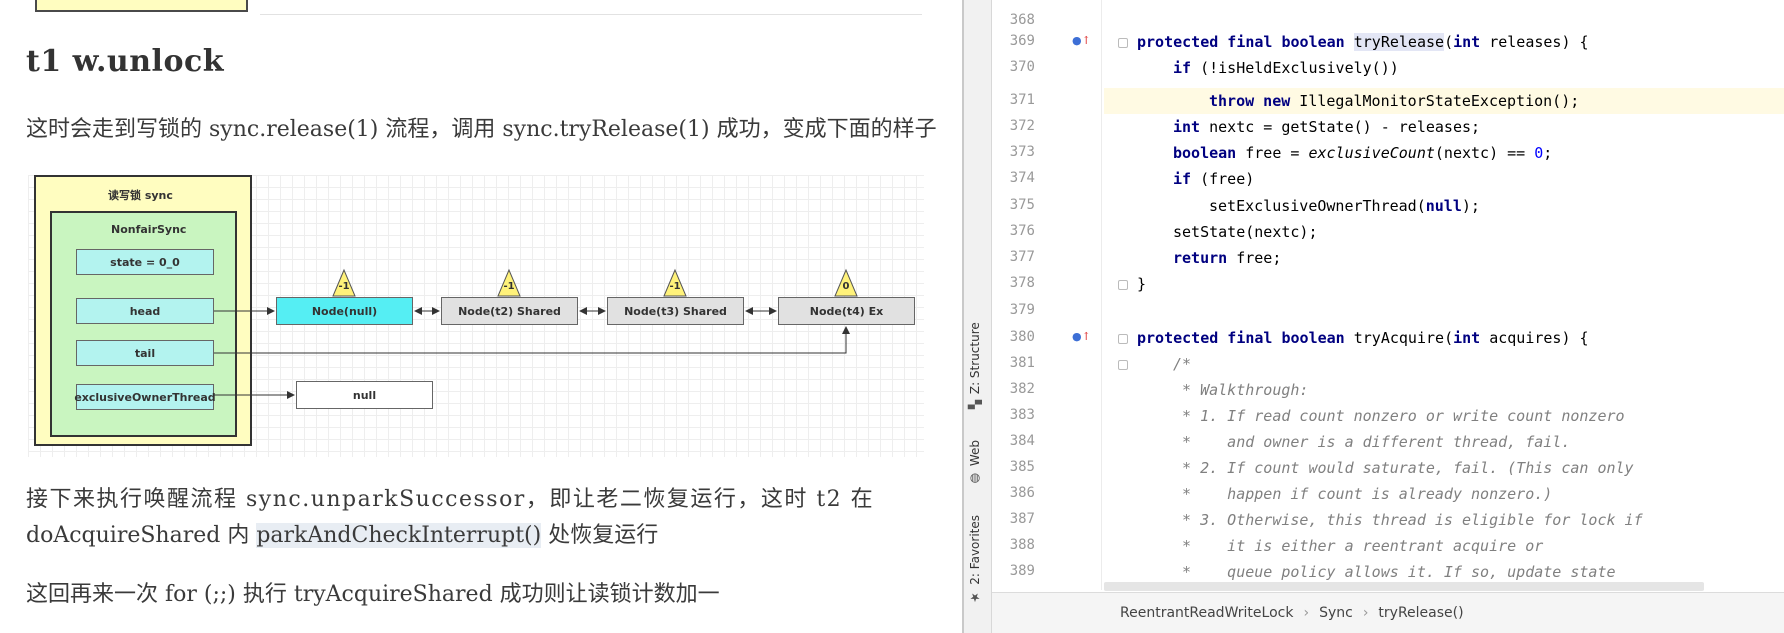 This screenshot has height=633, width=1784. Describe the element at coordinates (1022, 231) in the screenshot. I see `line-number: 376` at that location.